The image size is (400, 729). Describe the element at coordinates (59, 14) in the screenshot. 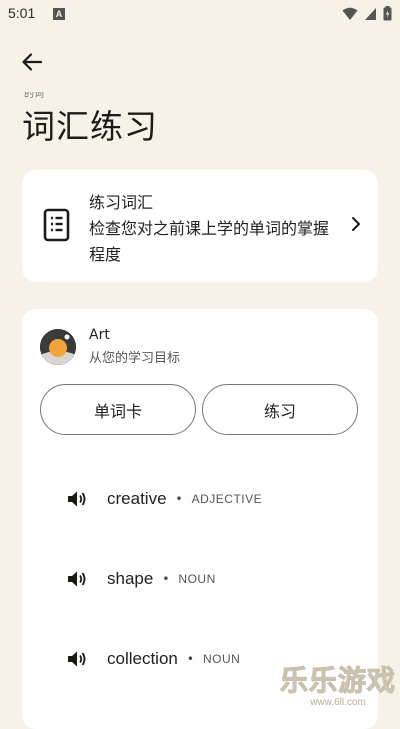

I see `notification-icon: A` at that location.